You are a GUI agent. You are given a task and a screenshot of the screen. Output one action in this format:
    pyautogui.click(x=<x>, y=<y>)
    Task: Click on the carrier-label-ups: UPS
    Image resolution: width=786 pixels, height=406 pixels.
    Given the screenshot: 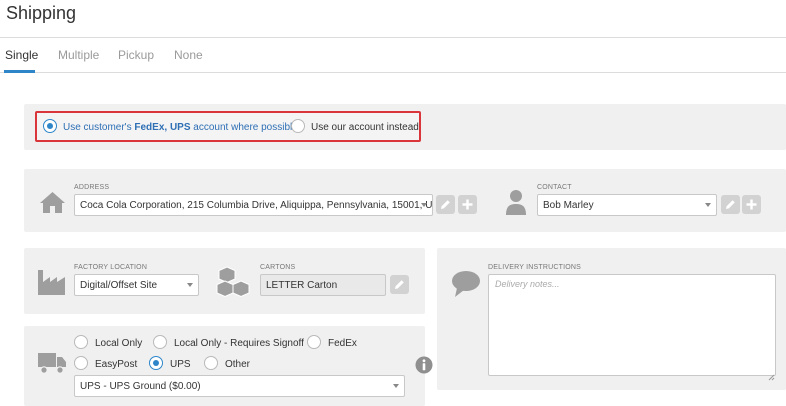 What is the action you would take?
    pyautogui.click(x=180, y=364)
    